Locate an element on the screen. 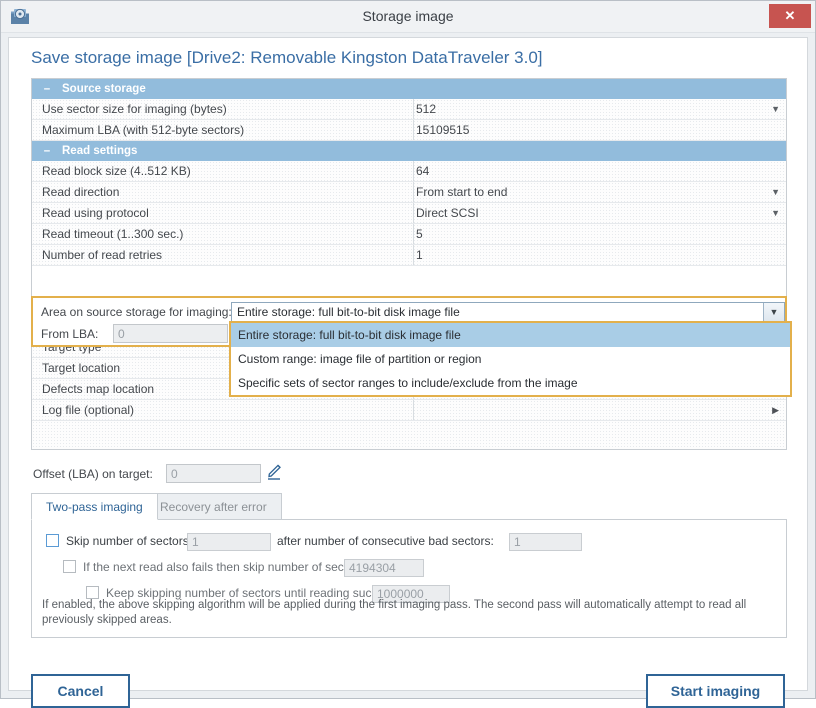 This screenshot has height=708, width=816. area-label: Area on source storage for imaging: is located at coordinates (136, 312).